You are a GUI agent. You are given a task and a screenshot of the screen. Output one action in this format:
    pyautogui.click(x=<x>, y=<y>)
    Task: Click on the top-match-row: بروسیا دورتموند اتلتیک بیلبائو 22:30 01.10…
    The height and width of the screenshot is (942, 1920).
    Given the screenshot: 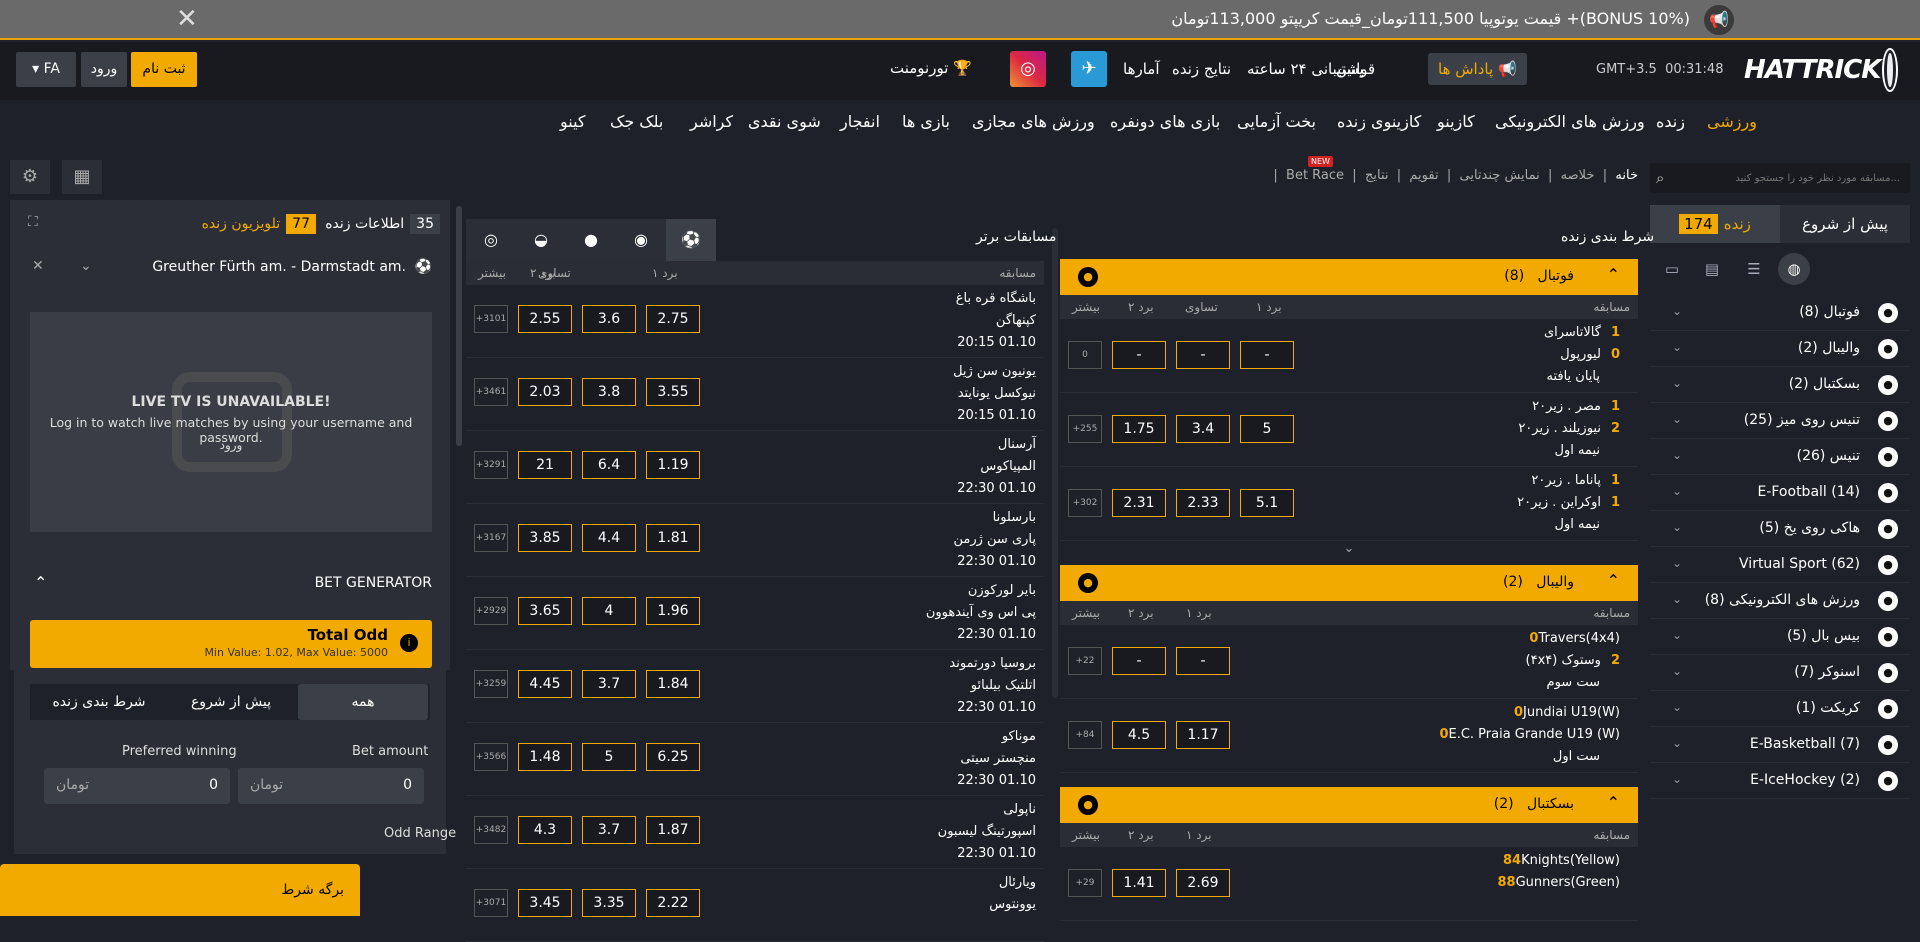 What is the action you would take?
    pyautogui.click(x=755, y=686)
    